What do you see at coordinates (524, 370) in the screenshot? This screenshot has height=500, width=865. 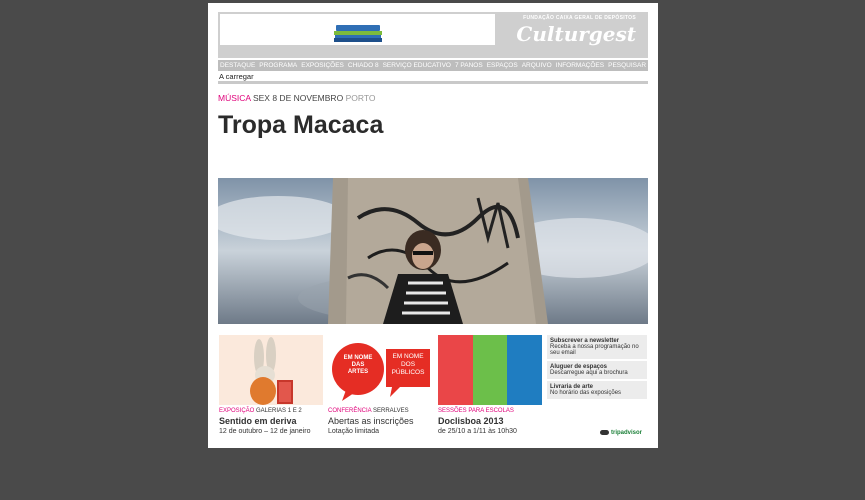 I see `stripe-blue` at bounding box center [524, 370].